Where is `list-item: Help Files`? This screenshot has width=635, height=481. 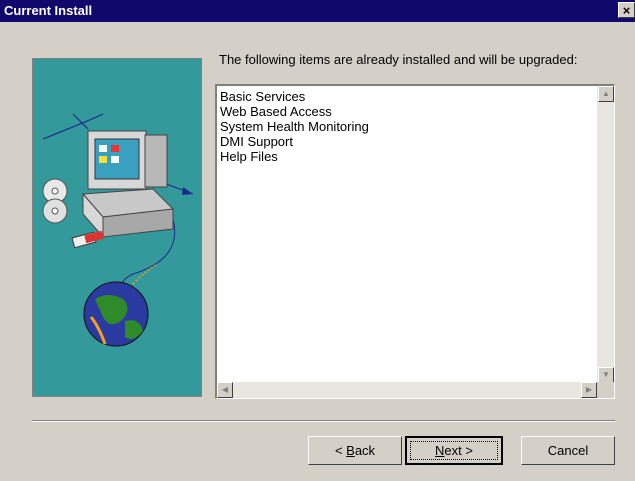
list-item: Help Files is located at coordinates (294, 156).